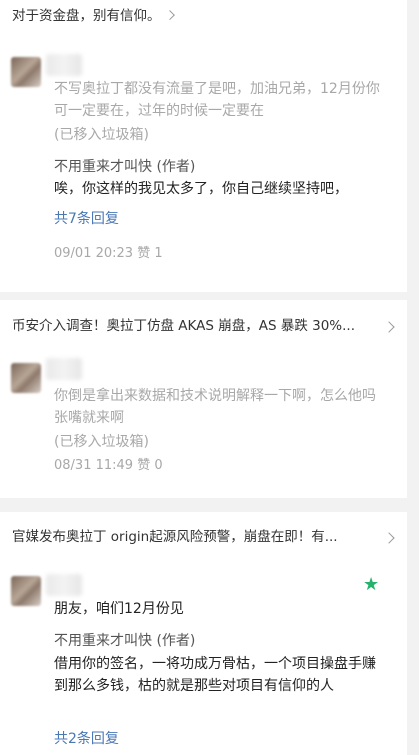 The height and width of the screenshot is (755, 419). Describe the element at coordinates (217, 100) in the screenshot. I see `comment-text: 不写奥拉丁都没有流量了是吧，加油兄弟，12月份你可一定要在，过年的时候一定要在` at that location.